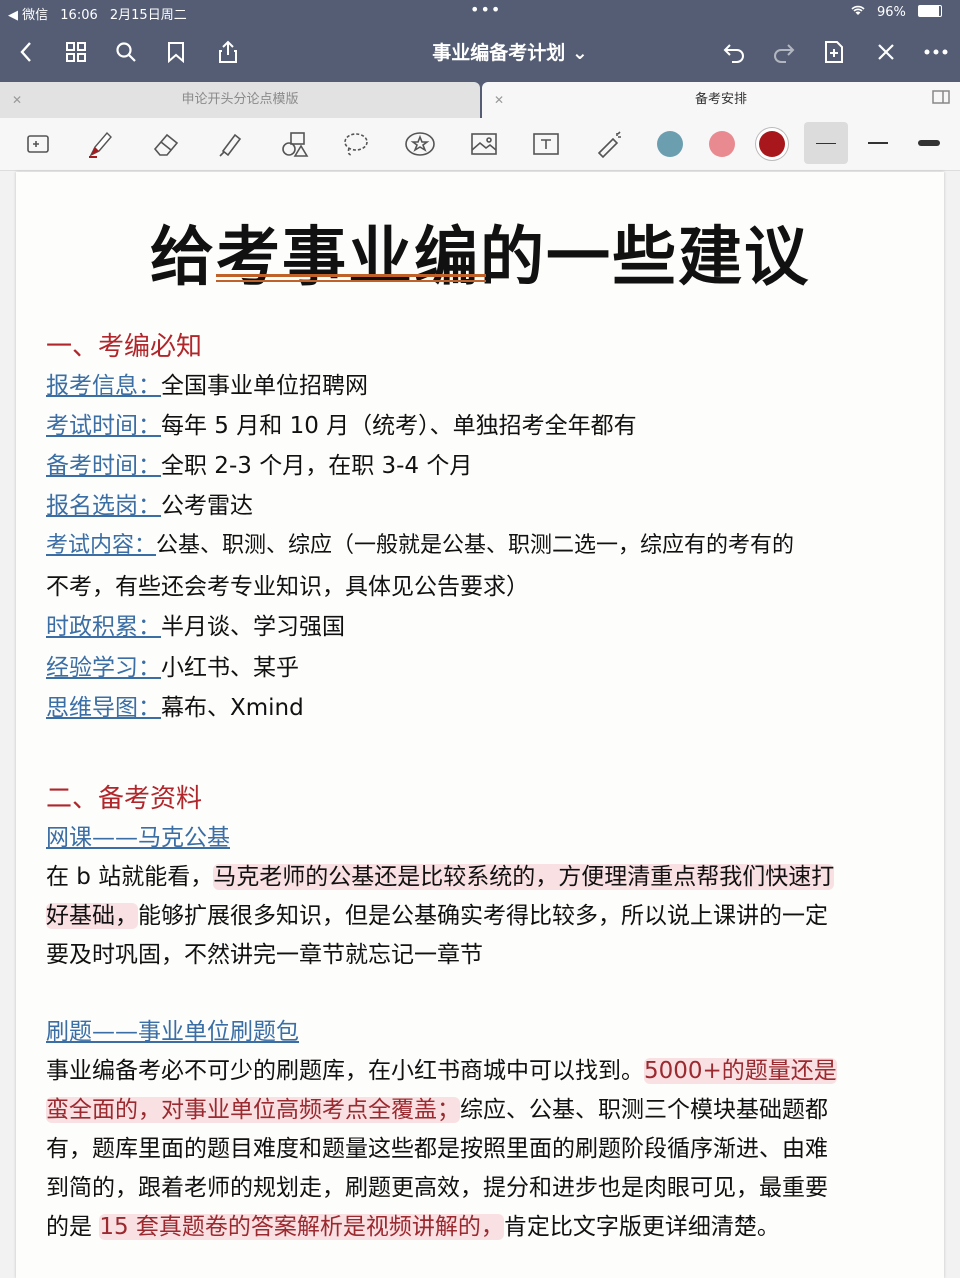  I want to click on page-title: 给考事业编的一些建议, so click(480, 258).